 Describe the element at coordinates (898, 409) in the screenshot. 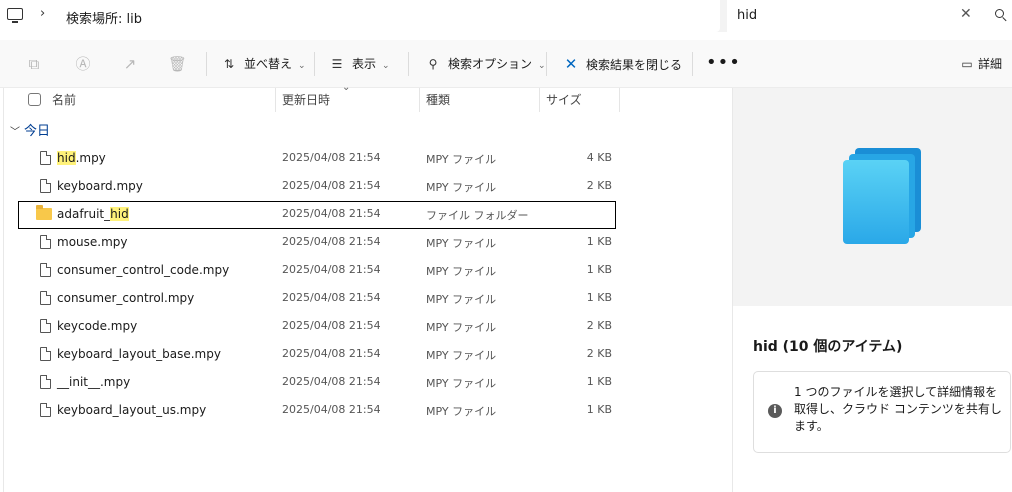

I see `info-text: 1 つのファイルを選択して詳細情報を取得し、クラウド コンテンツを共有します。` at that location.